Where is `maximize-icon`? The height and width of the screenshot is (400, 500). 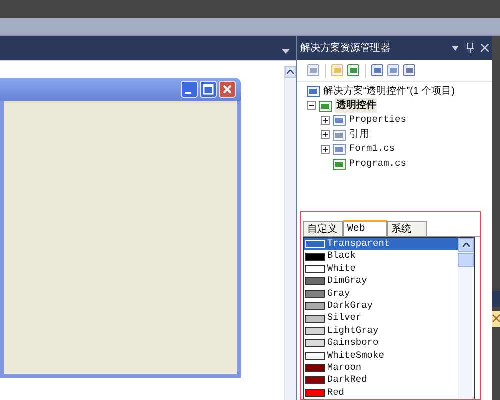
maximize-icon is located at coordinates (209, 89).